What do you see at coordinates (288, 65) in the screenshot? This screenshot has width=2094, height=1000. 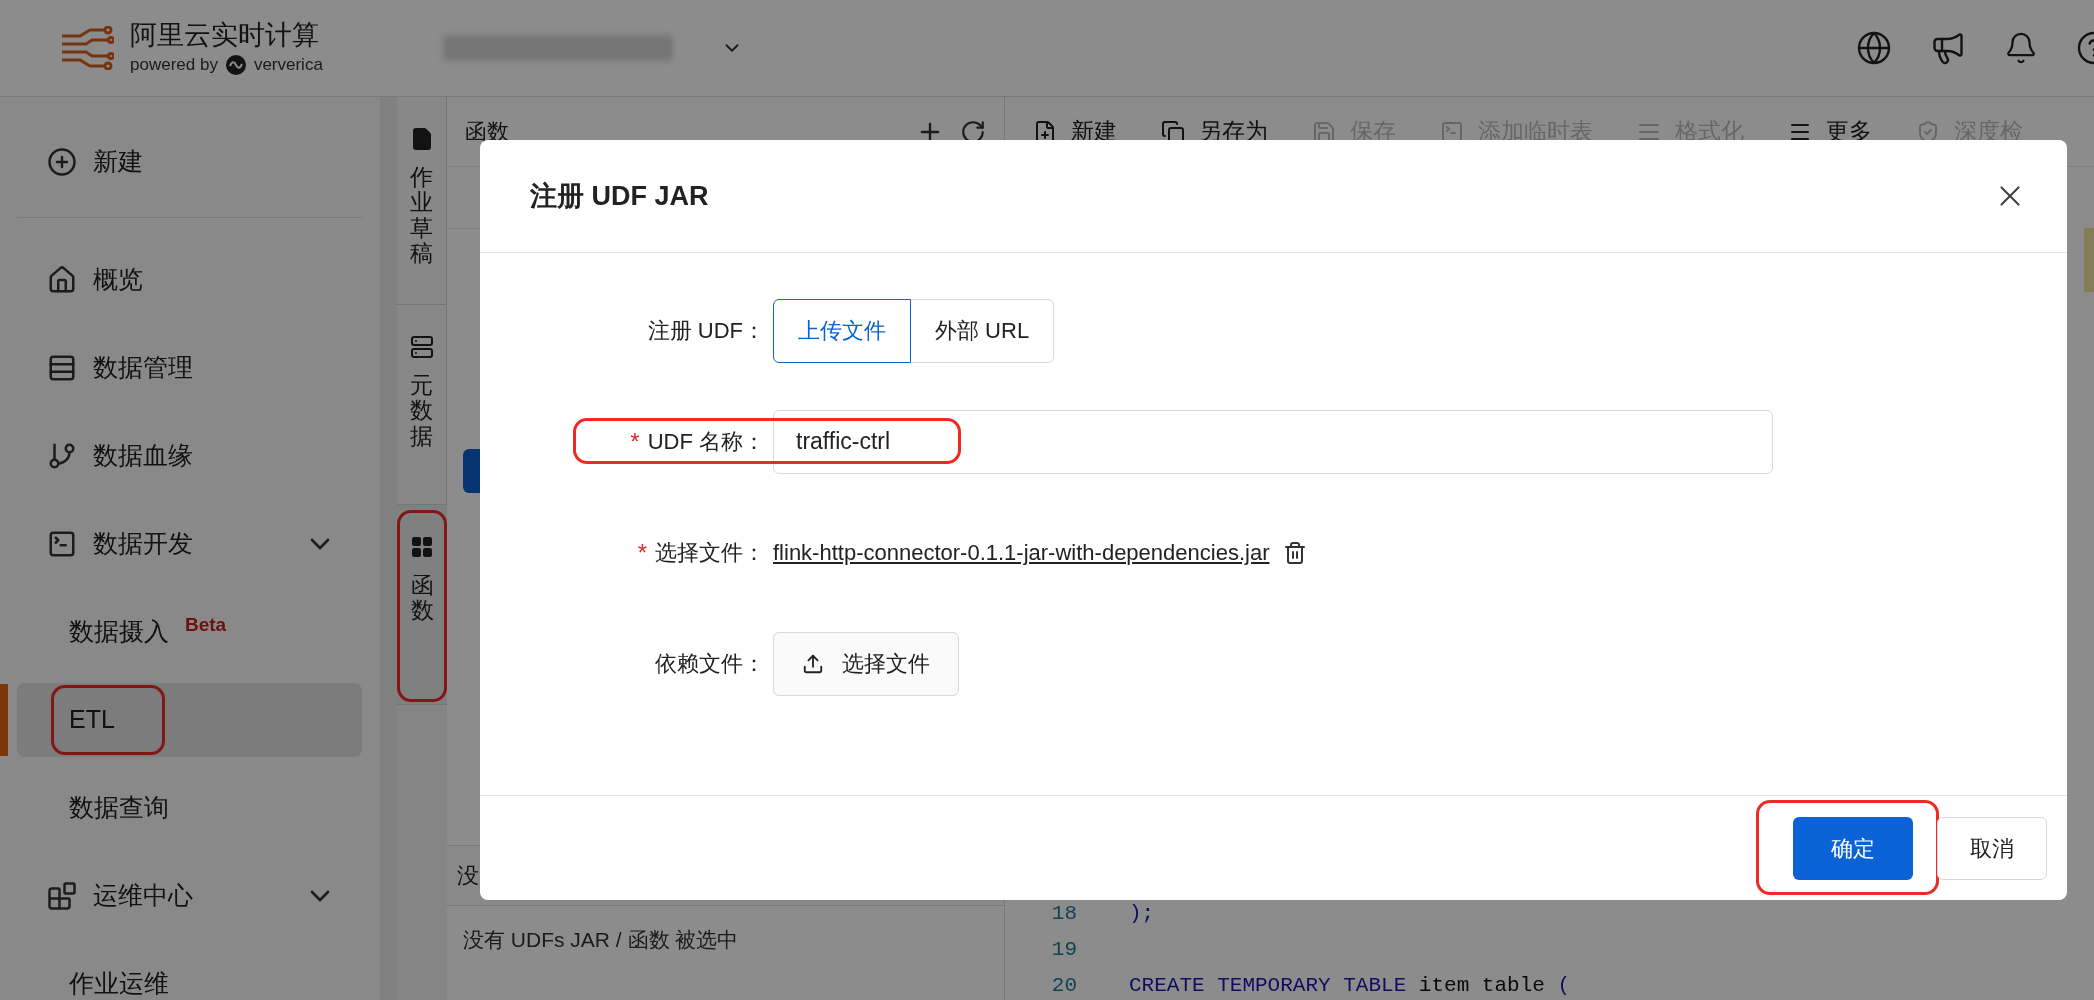 I see `partner-name: ververica` at bounding box center [288, 65].